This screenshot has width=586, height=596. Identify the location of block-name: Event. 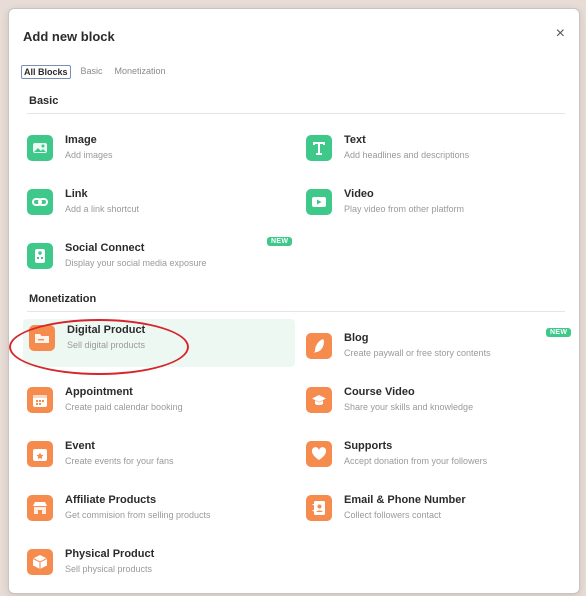
(80, 446).